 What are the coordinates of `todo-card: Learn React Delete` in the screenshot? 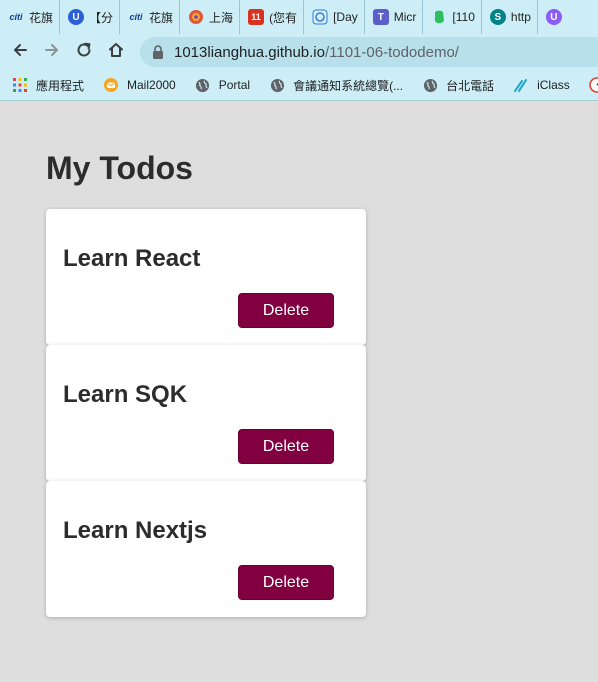 It's located at (206, 277).